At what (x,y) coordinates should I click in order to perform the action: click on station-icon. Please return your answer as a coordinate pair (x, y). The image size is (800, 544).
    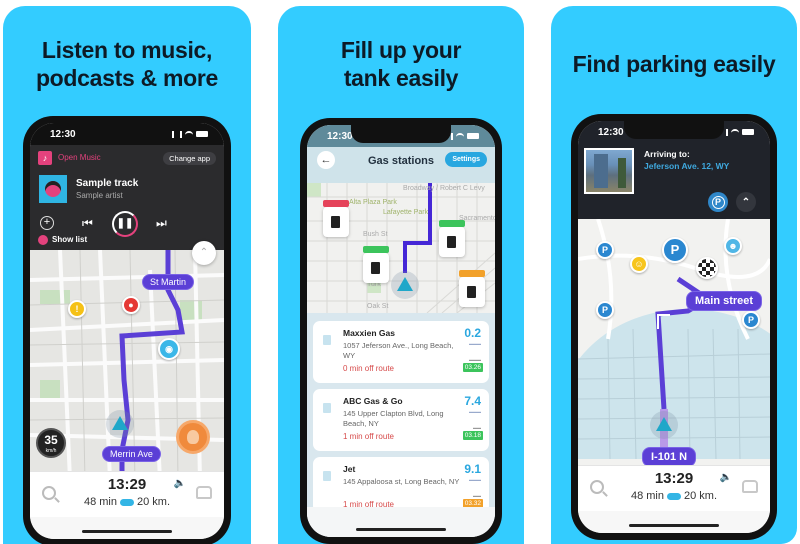
    Looking at the image, I should click on (327, 408).